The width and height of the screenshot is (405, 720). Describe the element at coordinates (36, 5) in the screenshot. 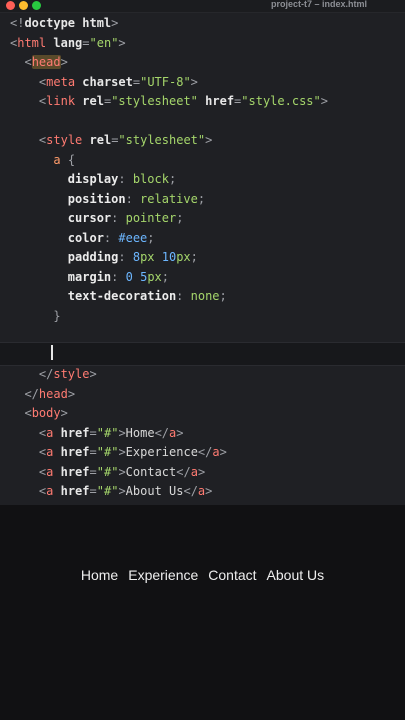

I see `zoom-window-button` at that location.